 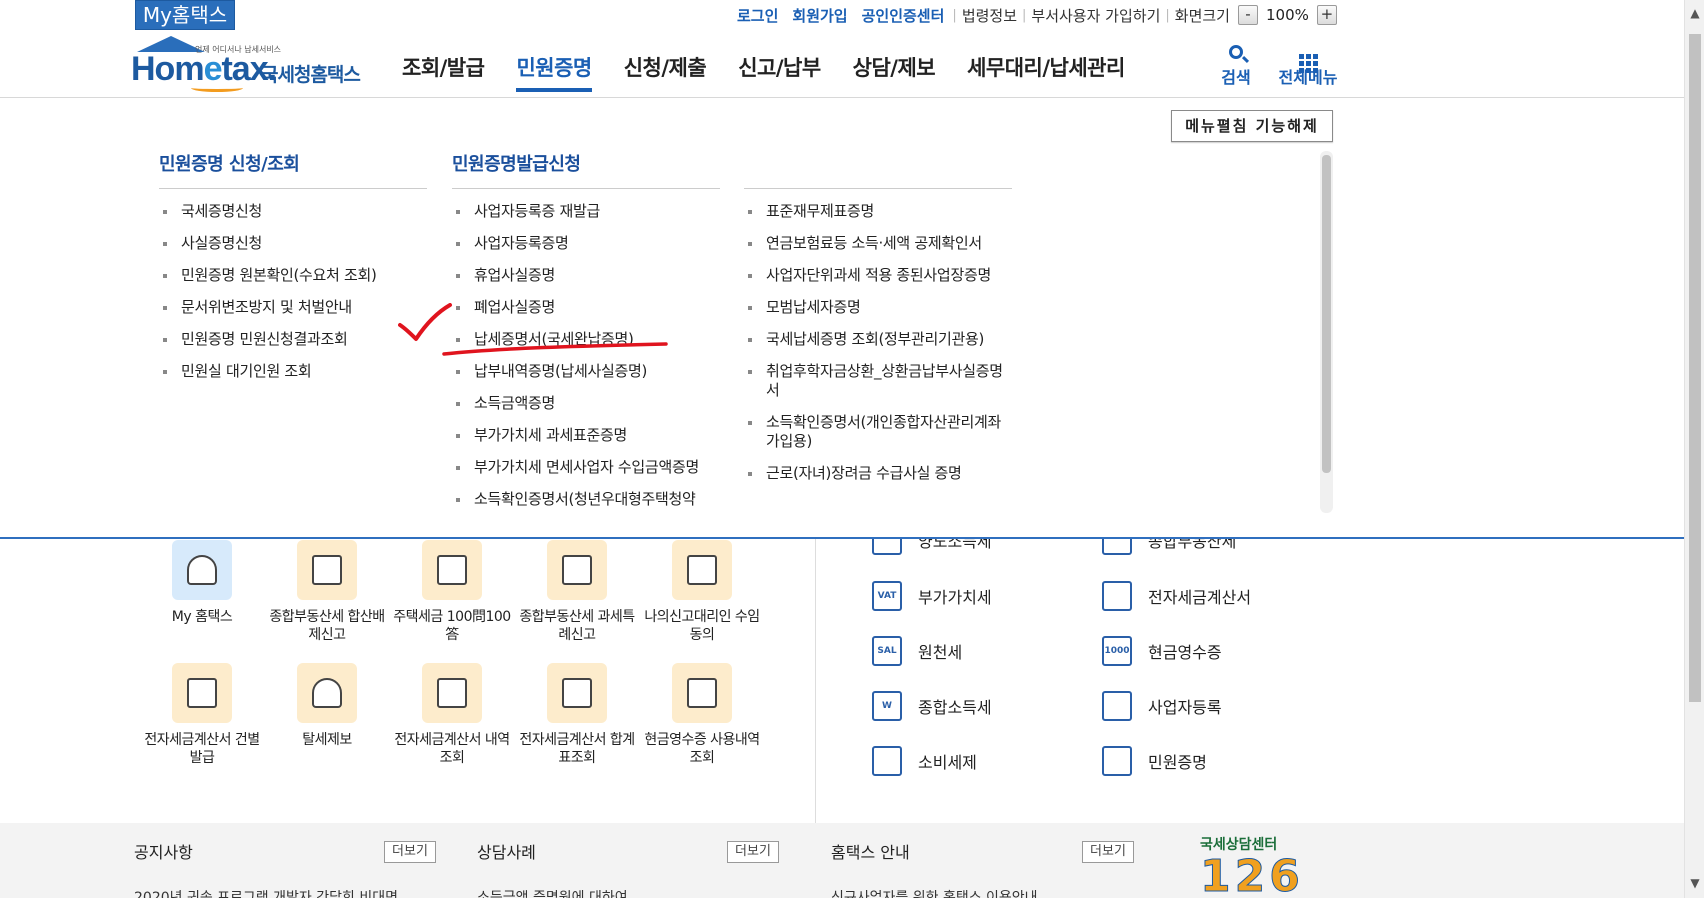 I want to click on quick-item: 탈세제보, so click(x=327, y=706).